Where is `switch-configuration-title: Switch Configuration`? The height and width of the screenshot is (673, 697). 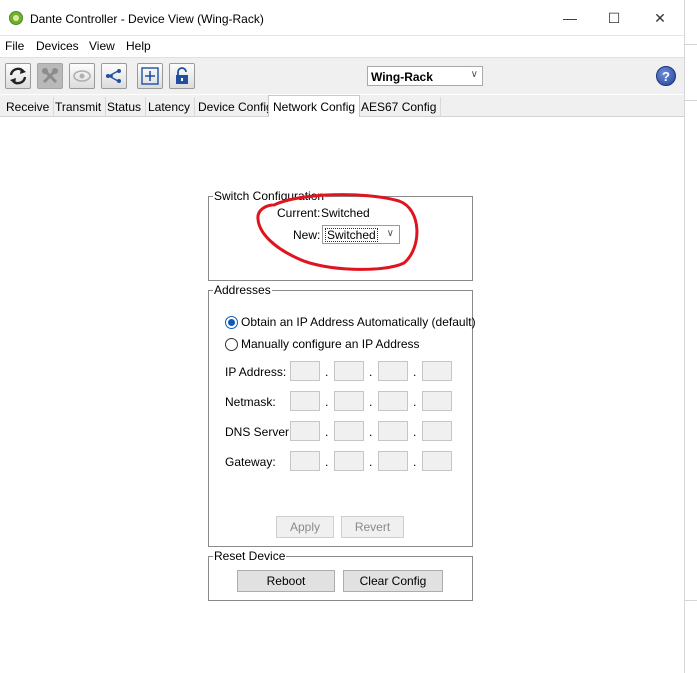 switch-configuration-title: Switch Configuration is located at coordinates (269, 196).